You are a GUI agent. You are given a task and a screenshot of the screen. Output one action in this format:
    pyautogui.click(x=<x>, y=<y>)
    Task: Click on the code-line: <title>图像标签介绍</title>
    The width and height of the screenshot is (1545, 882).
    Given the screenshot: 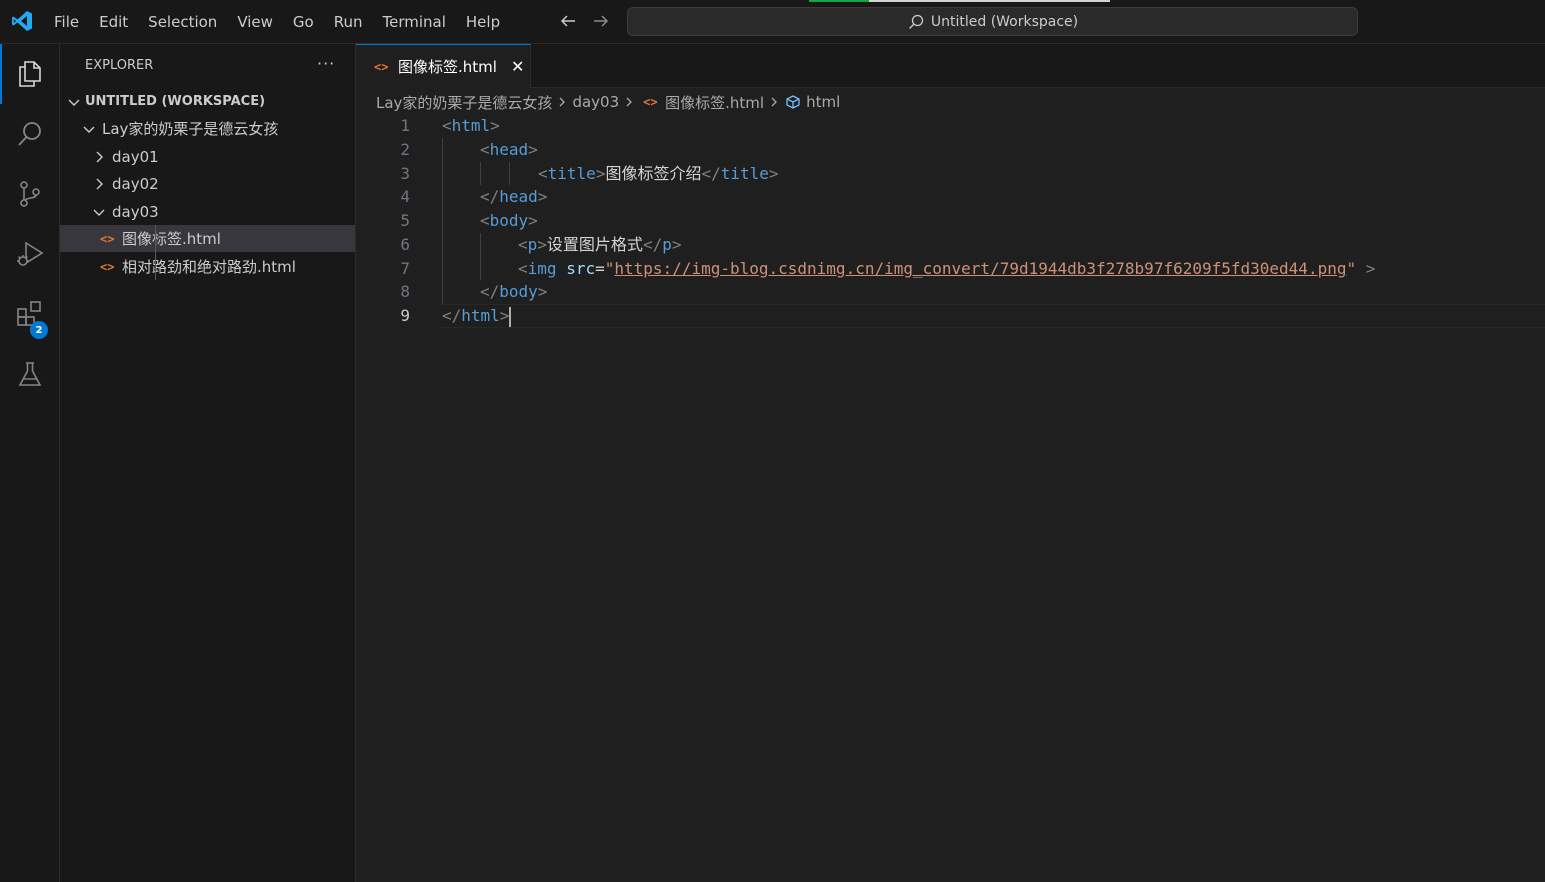 What is the action you would take?
    pyautogui.click(x=658, y=173)
    